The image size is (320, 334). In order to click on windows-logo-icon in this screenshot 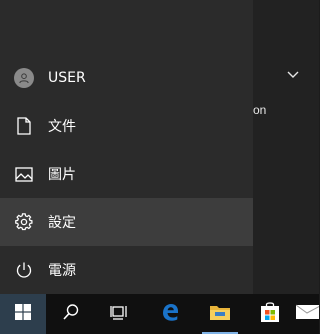, I will do `click(23, 314)`.